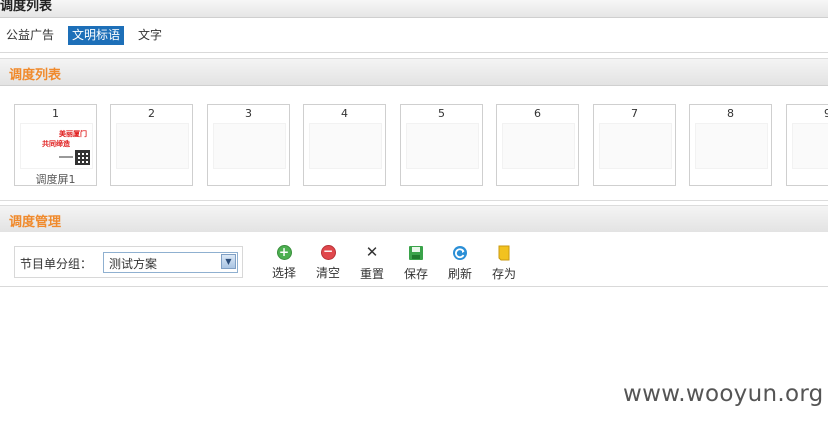 This screenshot has height=425, width=828. Describe the element at coordinates (504, 263) in the screenshot. I see `save-as-button: 存为` at that location.